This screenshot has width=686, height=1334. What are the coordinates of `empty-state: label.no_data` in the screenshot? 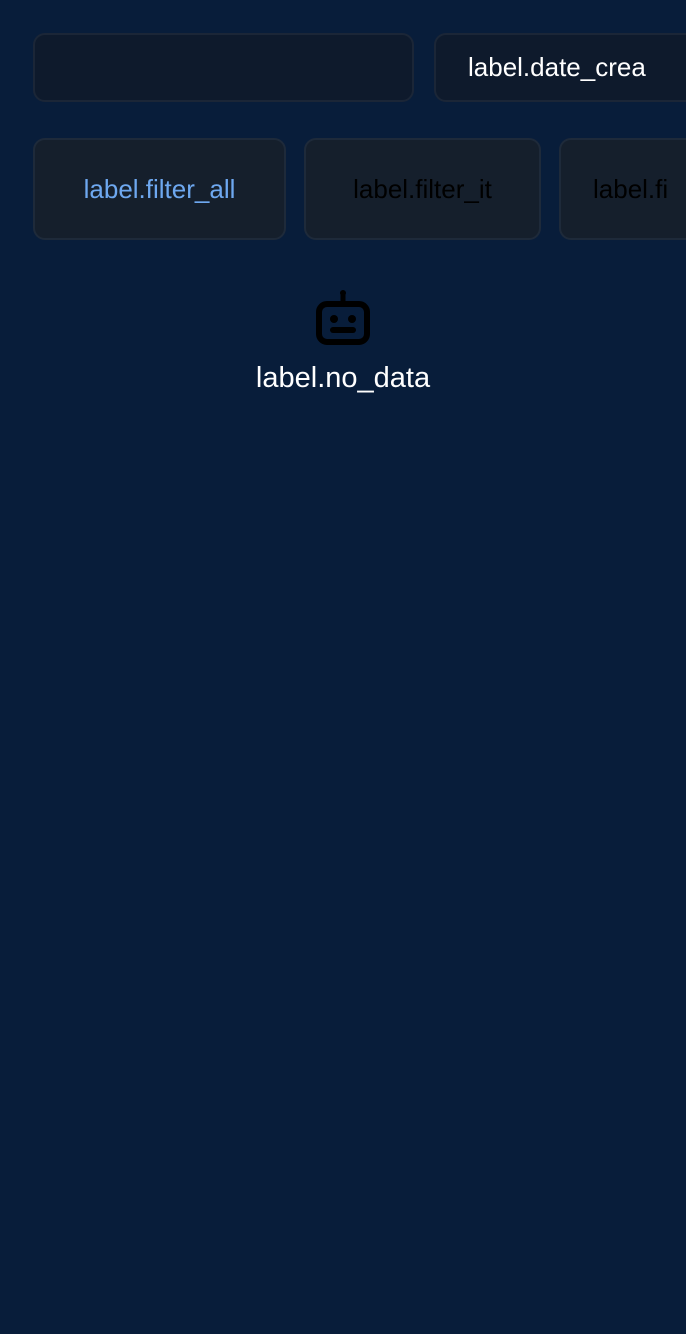 It's located at (343, 342).